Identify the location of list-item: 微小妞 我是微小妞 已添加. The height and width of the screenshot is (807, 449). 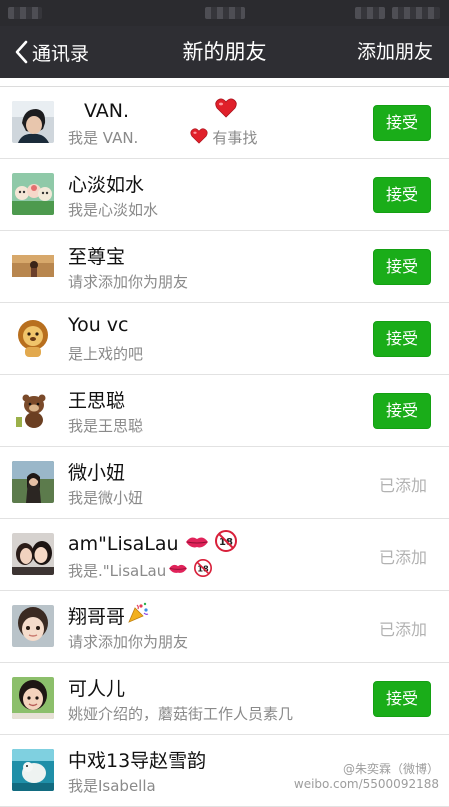
(224, 483).